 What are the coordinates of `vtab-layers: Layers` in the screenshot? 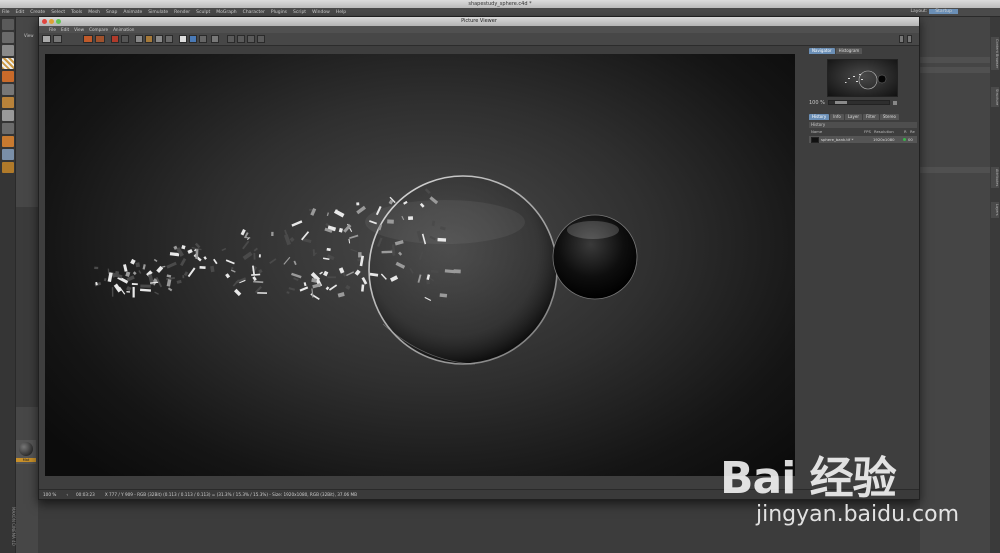 It's located at (995, 210).